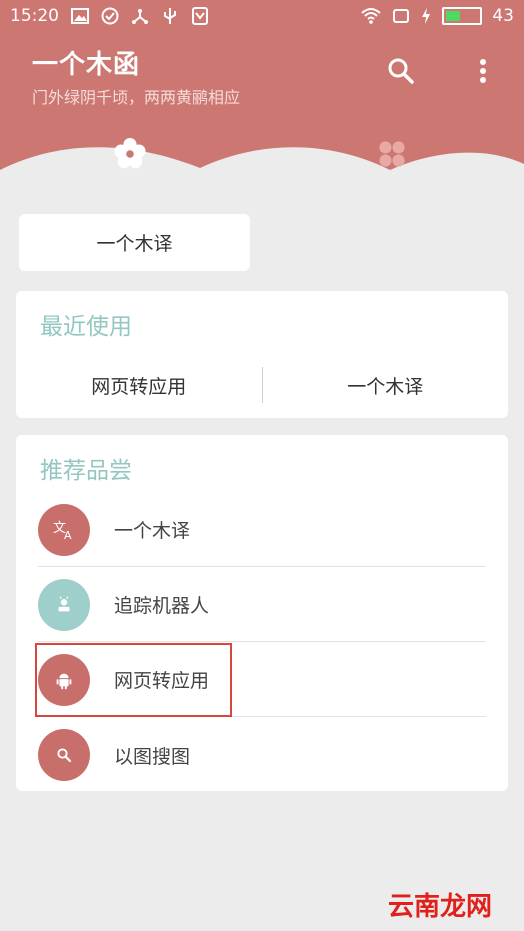 This screenshot has height=931, width=524. I want to click on battery-level: 43, so click(503, 16).